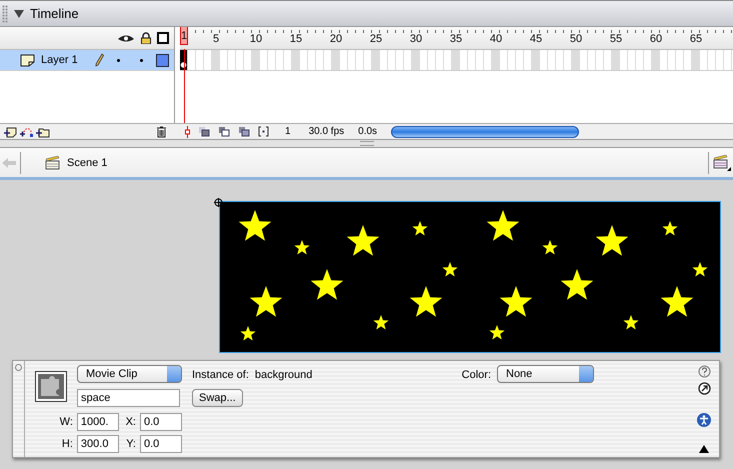  What do you see at coordinates (163, 38) in the screenshot?
I see `outline-square-icon` at bounding box center [163, 38].